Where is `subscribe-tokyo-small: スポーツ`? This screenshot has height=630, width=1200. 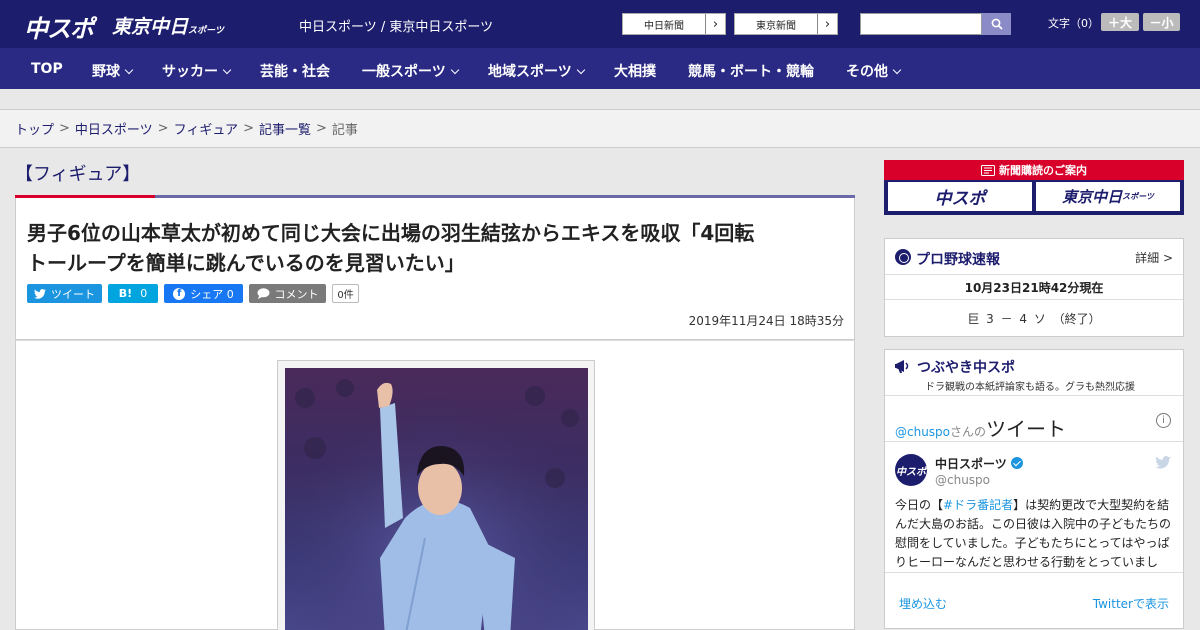 subscribe-tokyo-small: スポーツ is located at coordinates (1138, 196).